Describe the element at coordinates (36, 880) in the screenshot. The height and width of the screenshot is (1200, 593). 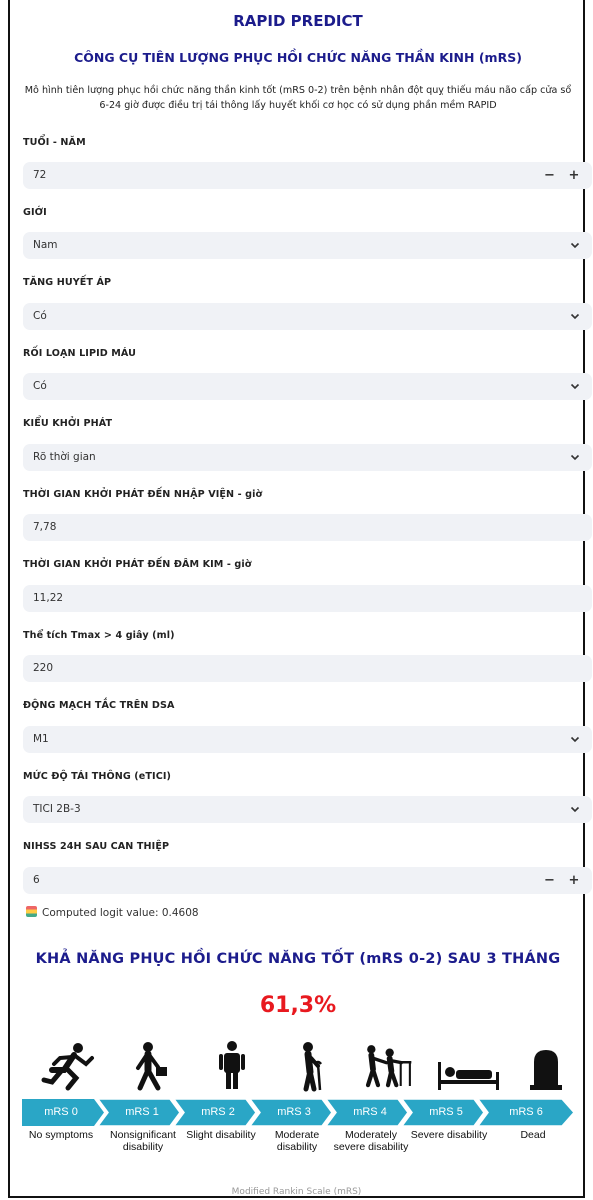
I see `nihss-value: 6` at that location.